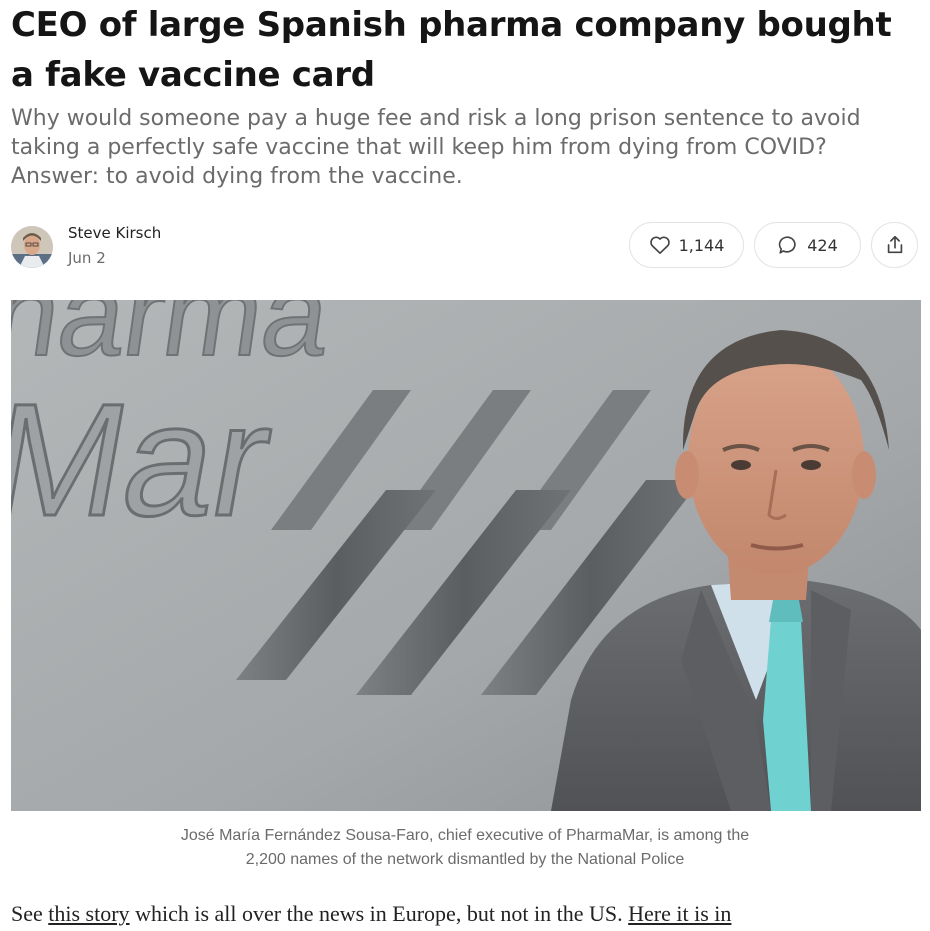  What do you see at coordinates (88, 913) in the screenshot?
I see `story-link: this story` at bounding box center [88, 913].